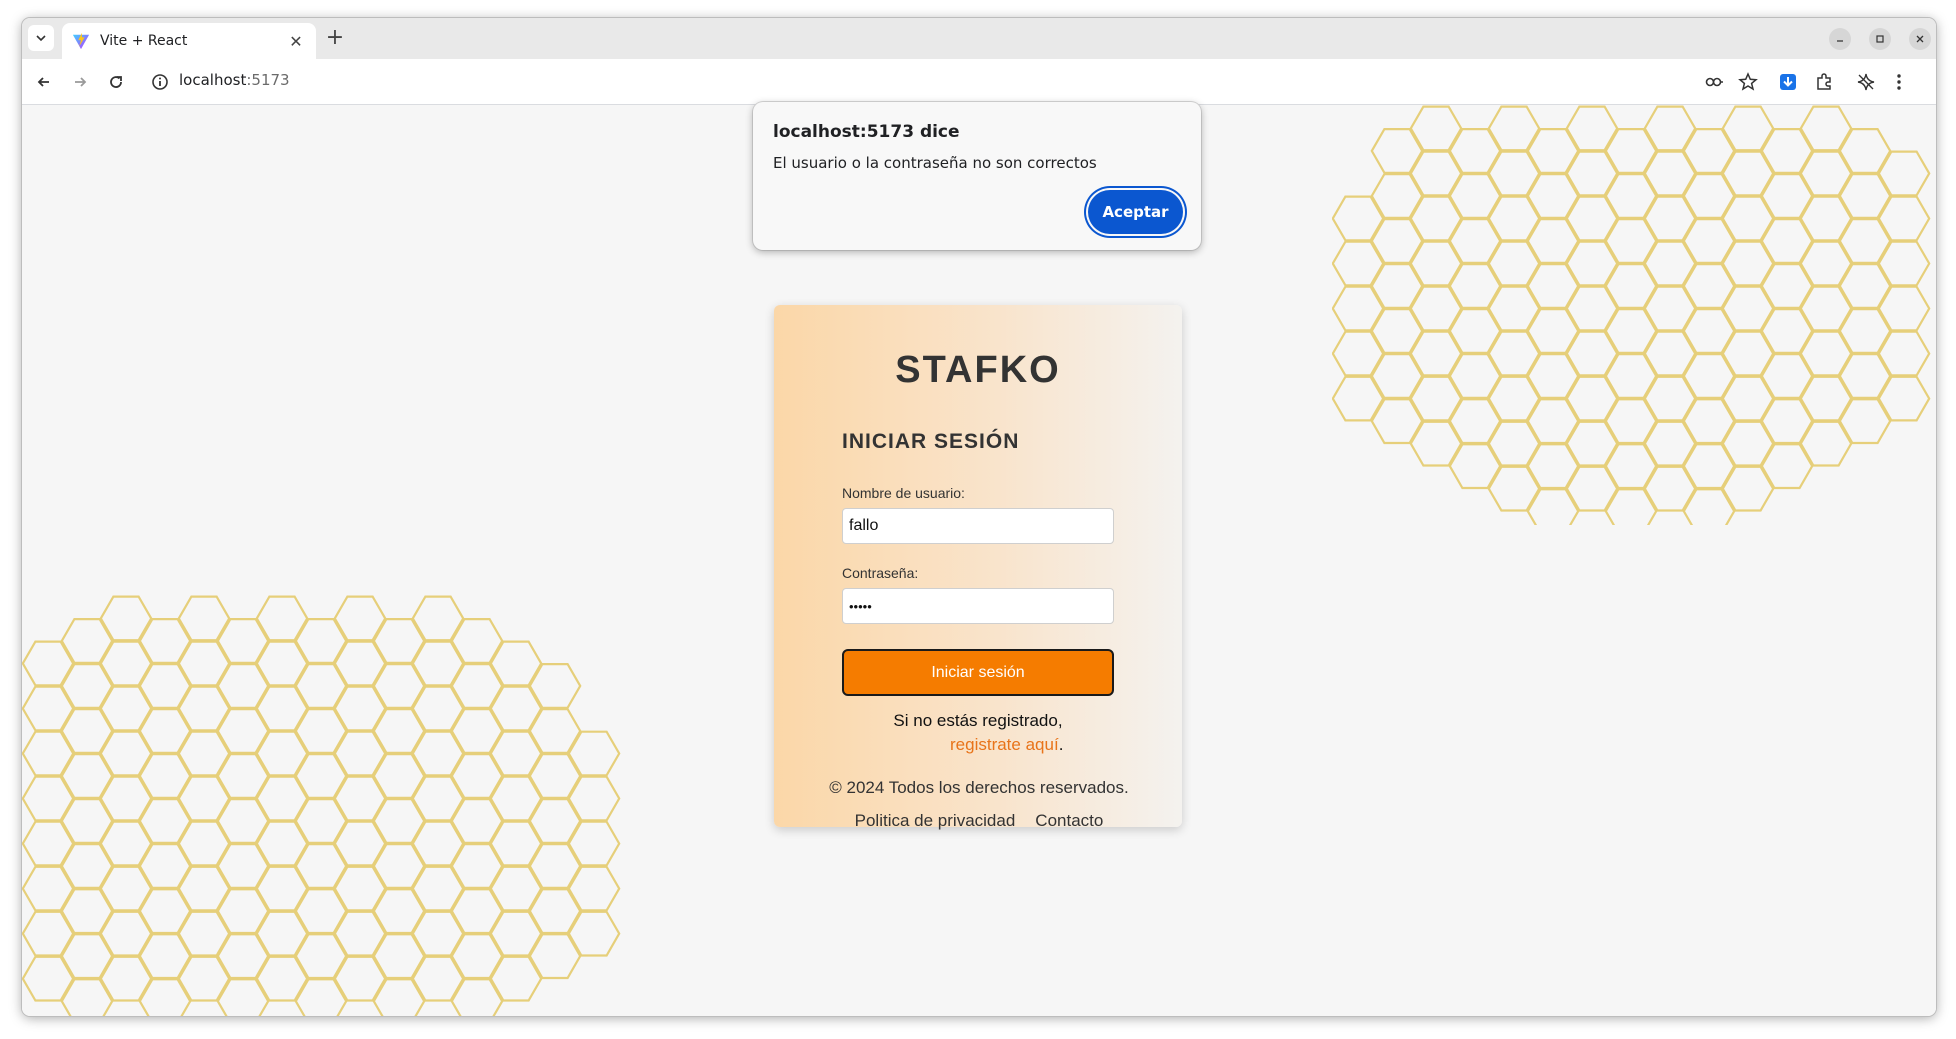  What do you see at coordinates (116, 82) in the screenshot?
I see `reload-icon` at bounding box center [116, 82].